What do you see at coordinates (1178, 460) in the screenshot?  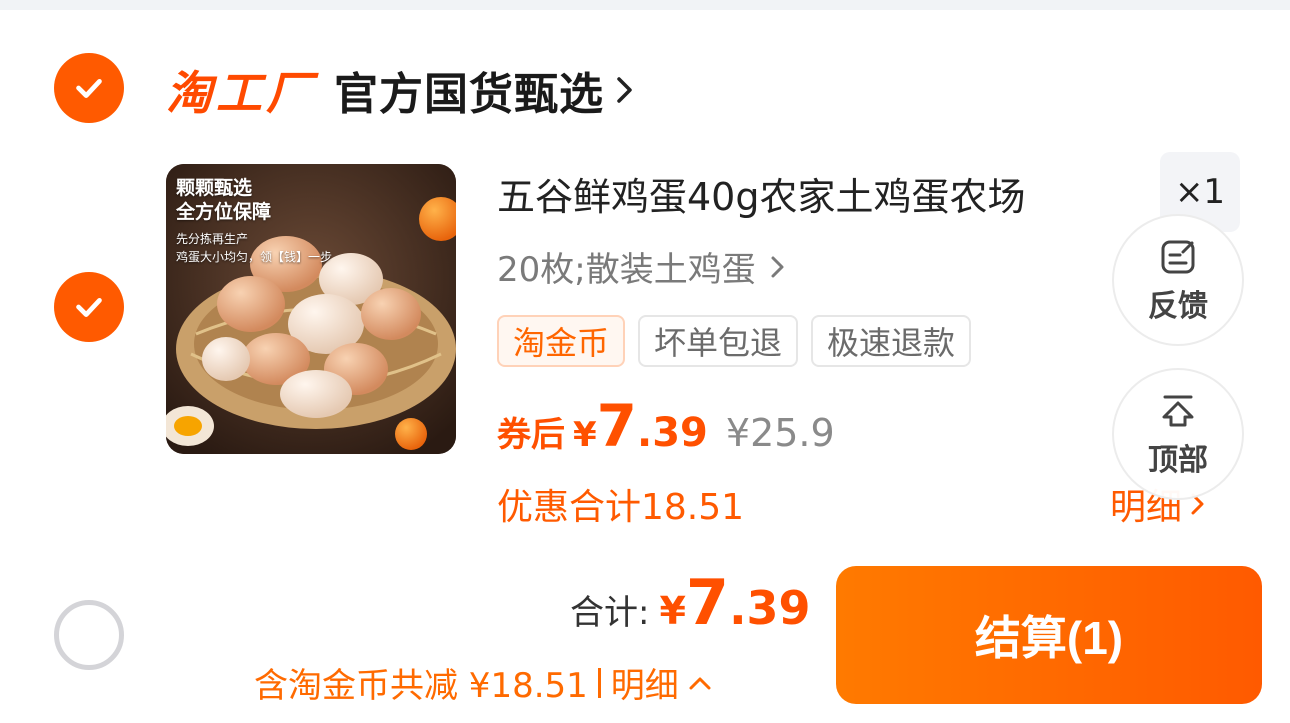 I see `back-to-top-label: 顶部` at bounding box center [1178, 460].